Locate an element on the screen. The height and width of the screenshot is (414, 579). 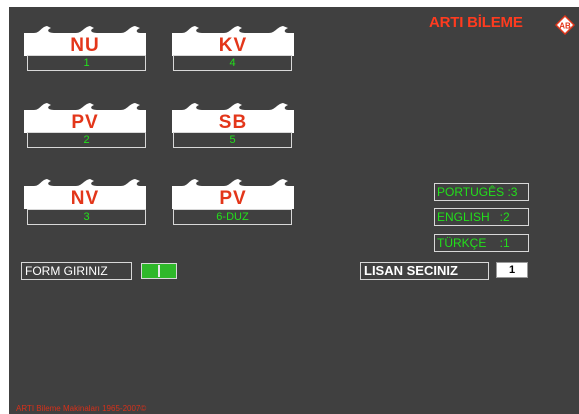
form-toggle-button is located at coordinates (159, 271).